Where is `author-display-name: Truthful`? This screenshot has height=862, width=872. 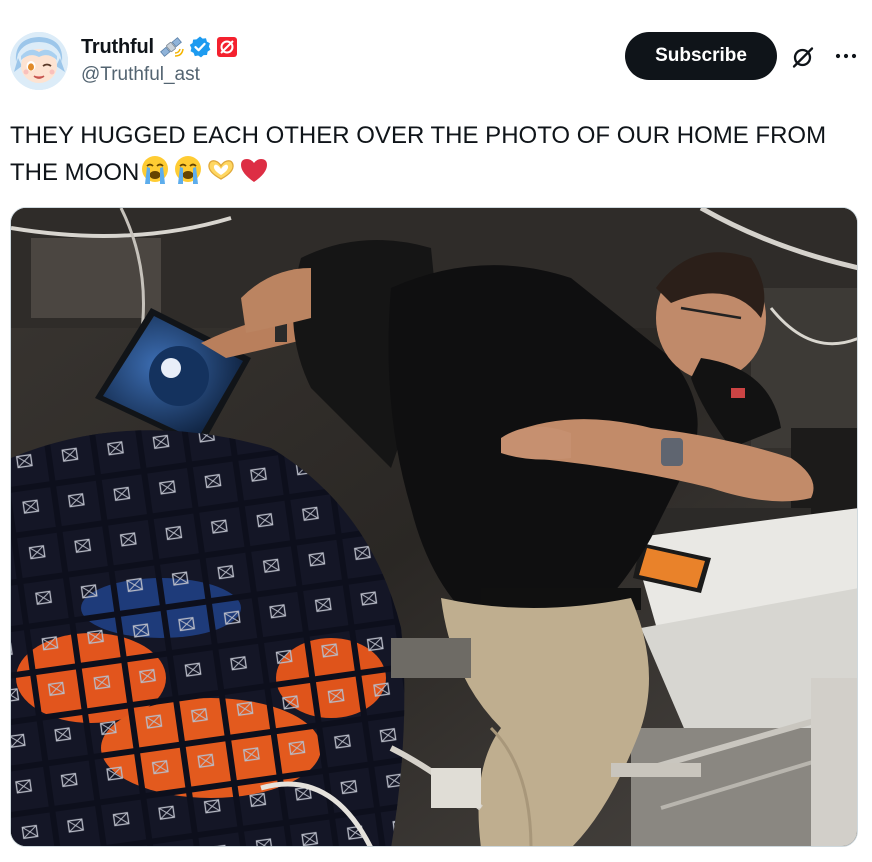
author-display-name: Truthful is located at coordinates (117, 47).